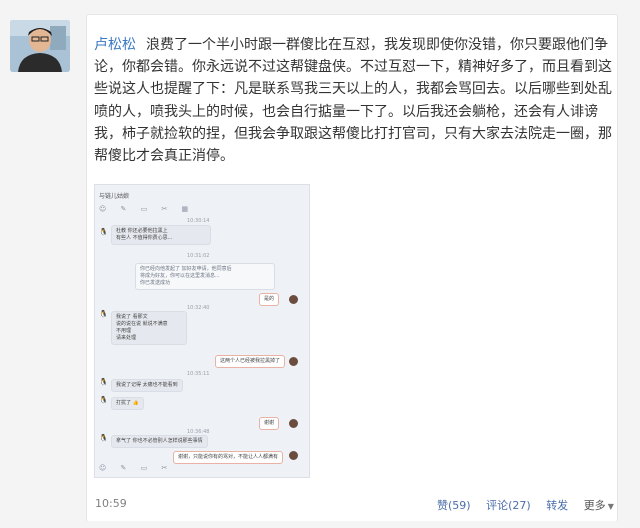 The height and width of the screenshot is (528, 640). What do you see at coordinates (114, 196) in the screenshot?
I see `chat-title: 与链儿姑娘` at bounding box center [114, 196].